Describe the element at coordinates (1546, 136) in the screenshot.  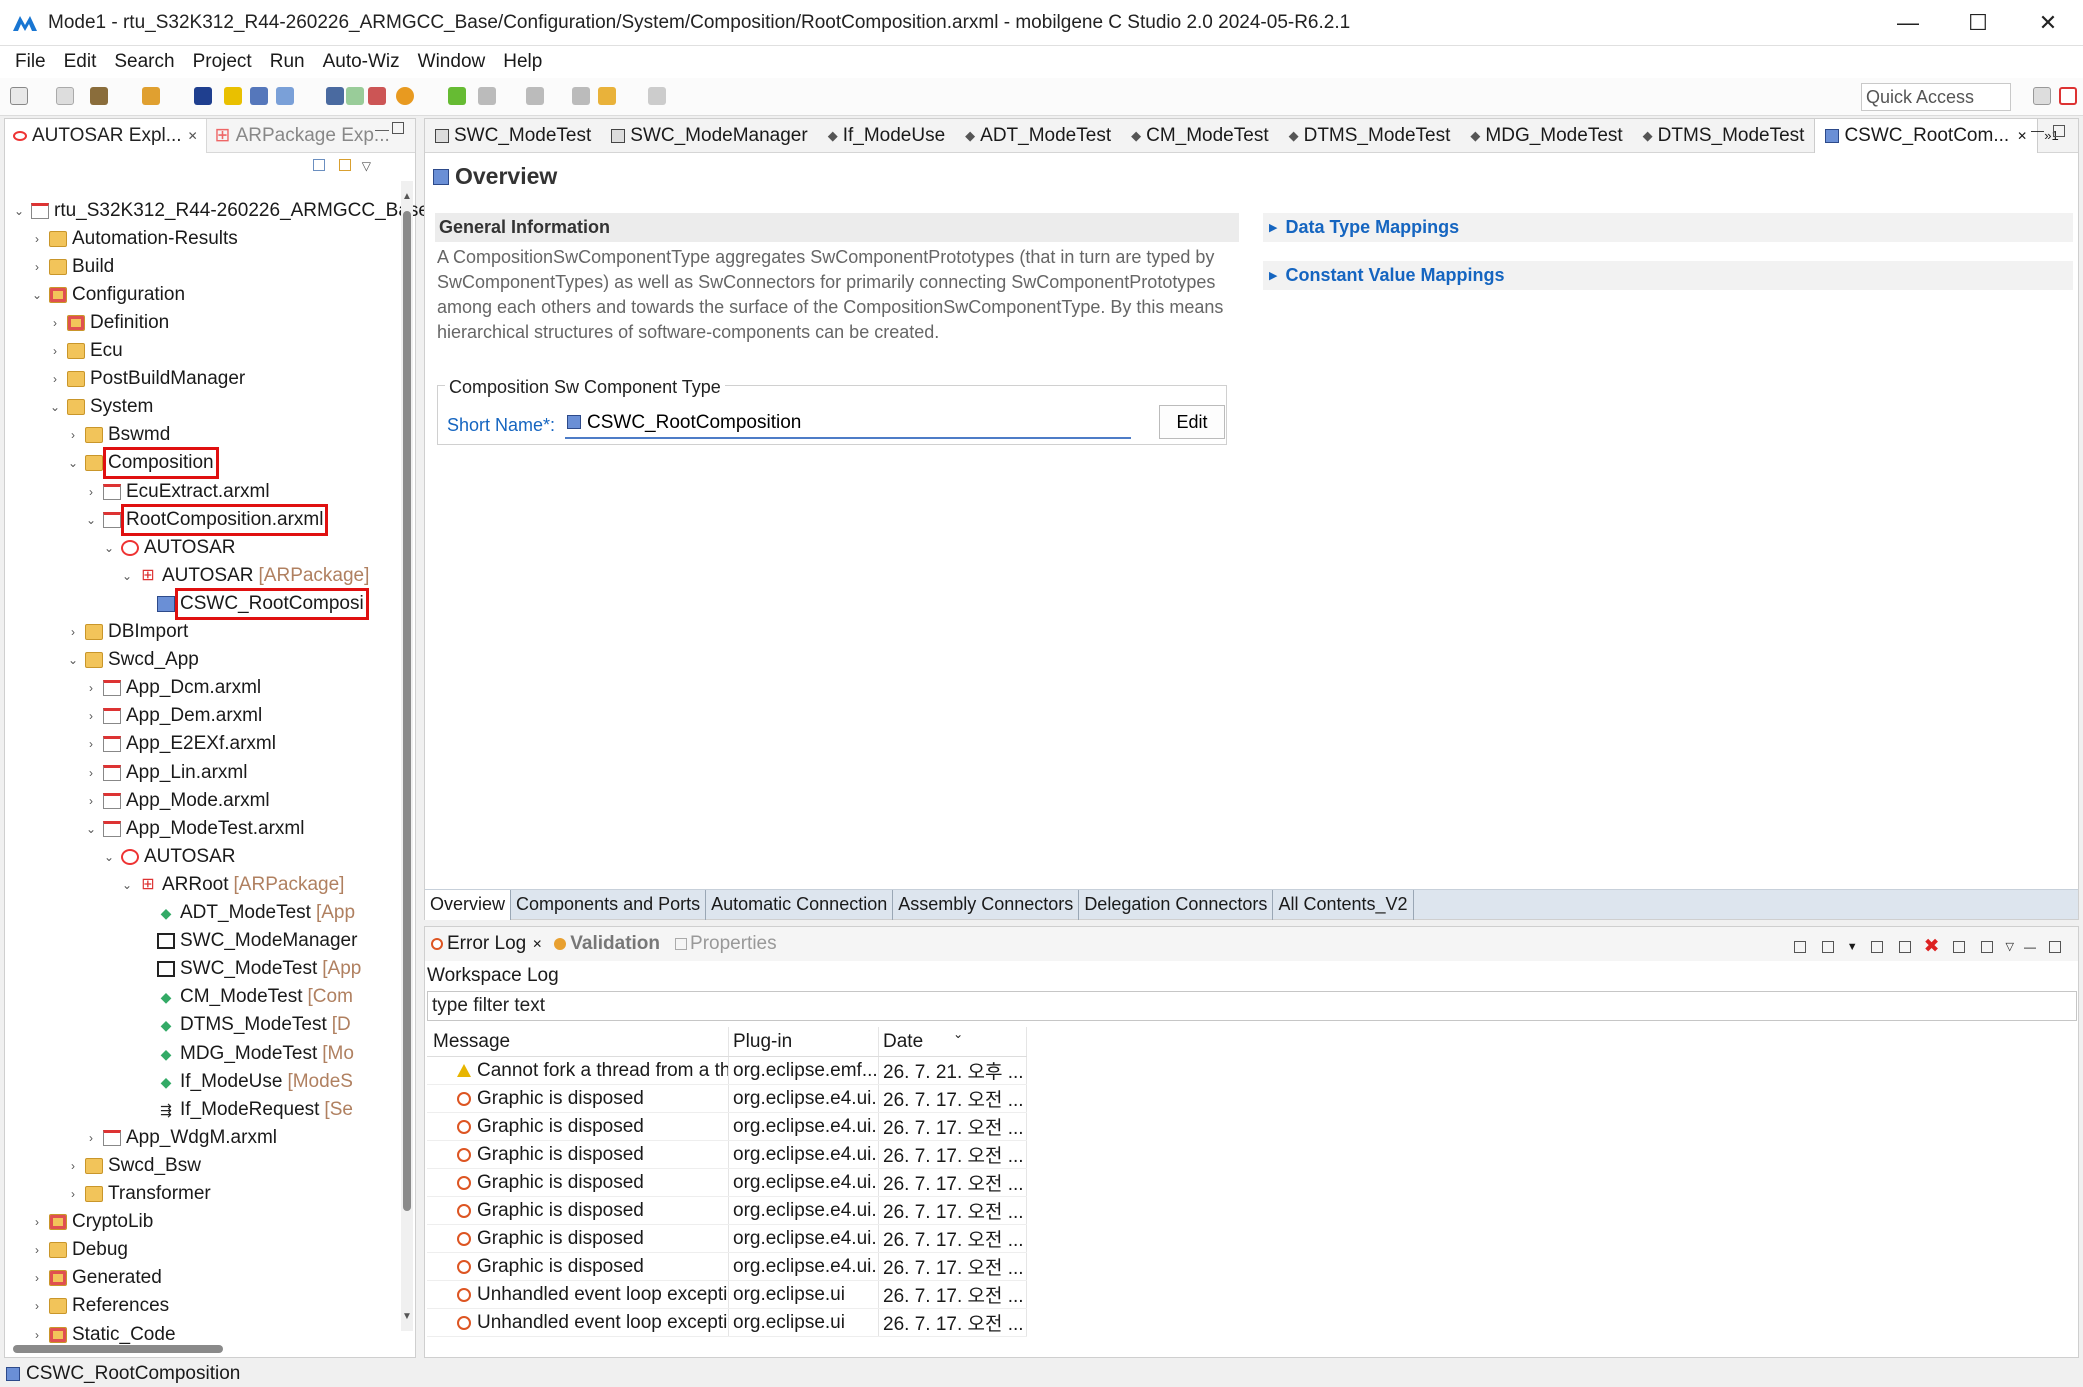
I see `editor-tab: ◆ MDG_ModeTest` at that location.